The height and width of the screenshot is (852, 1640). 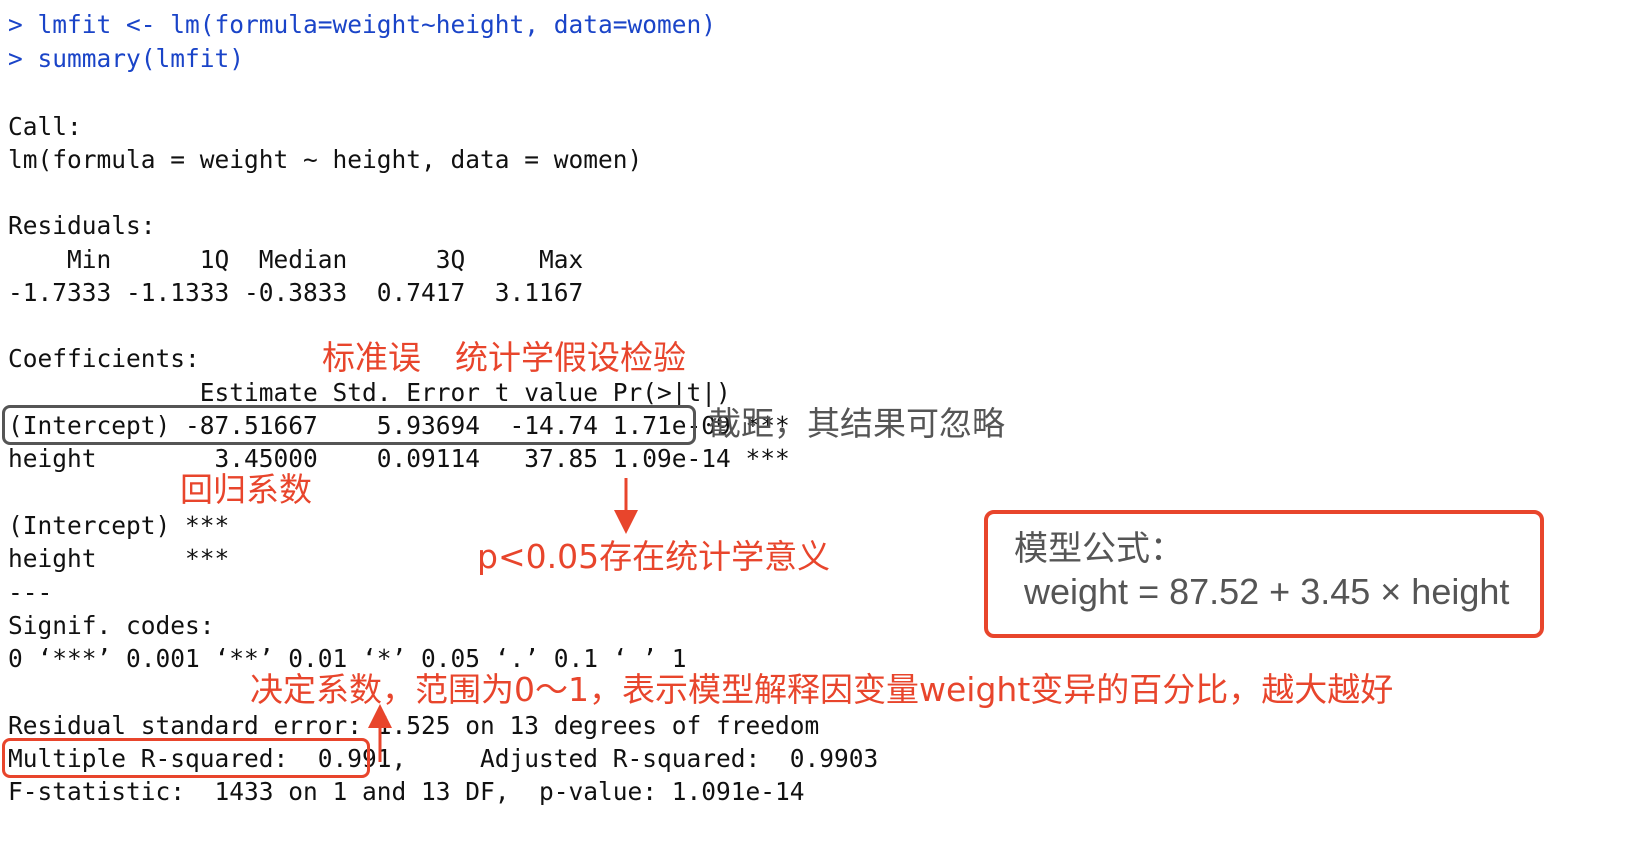 What do you see at coordinates (186, 758) in the screenshot?
I see `r-squared-highlight-box` at bounding box center [186, 758].